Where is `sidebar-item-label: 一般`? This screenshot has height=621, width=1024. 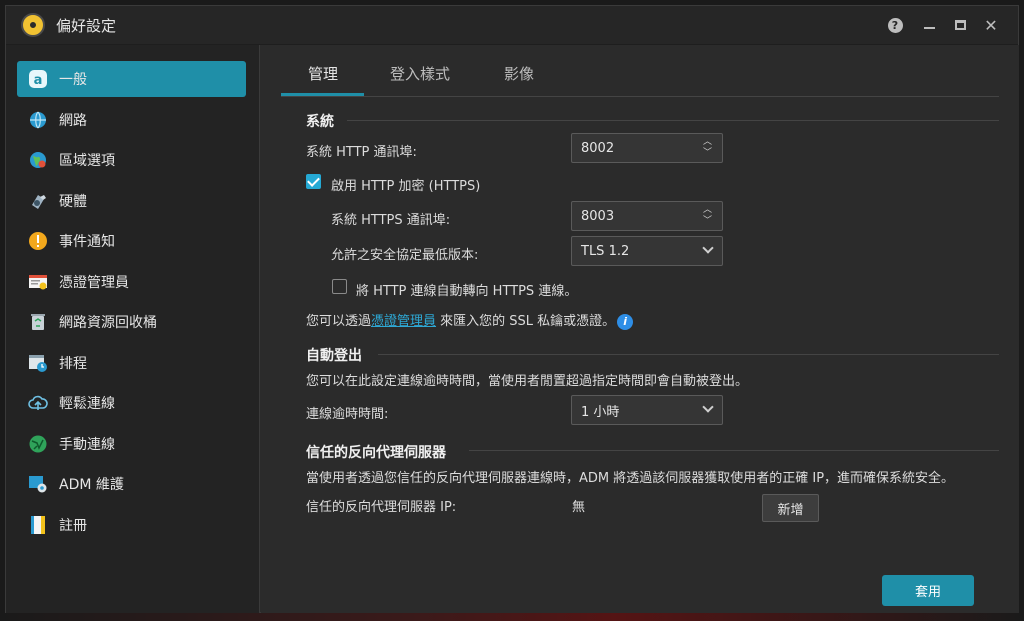 sidebar-item-label: 一般 is located at coordinates (73, 80).